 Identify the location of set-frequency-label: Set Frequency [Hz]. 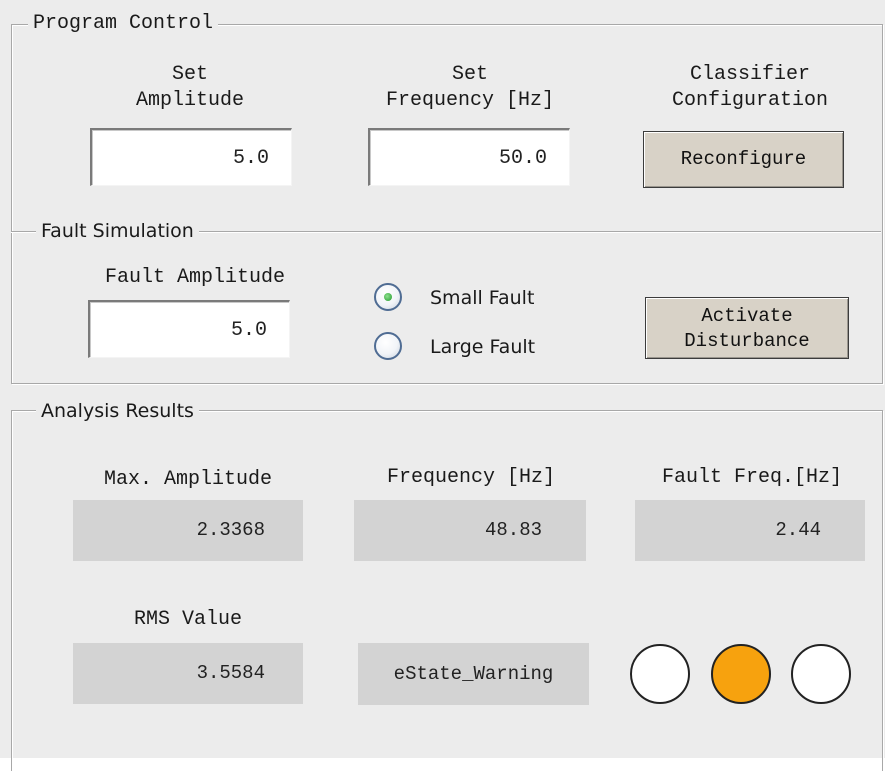
(470, 87).